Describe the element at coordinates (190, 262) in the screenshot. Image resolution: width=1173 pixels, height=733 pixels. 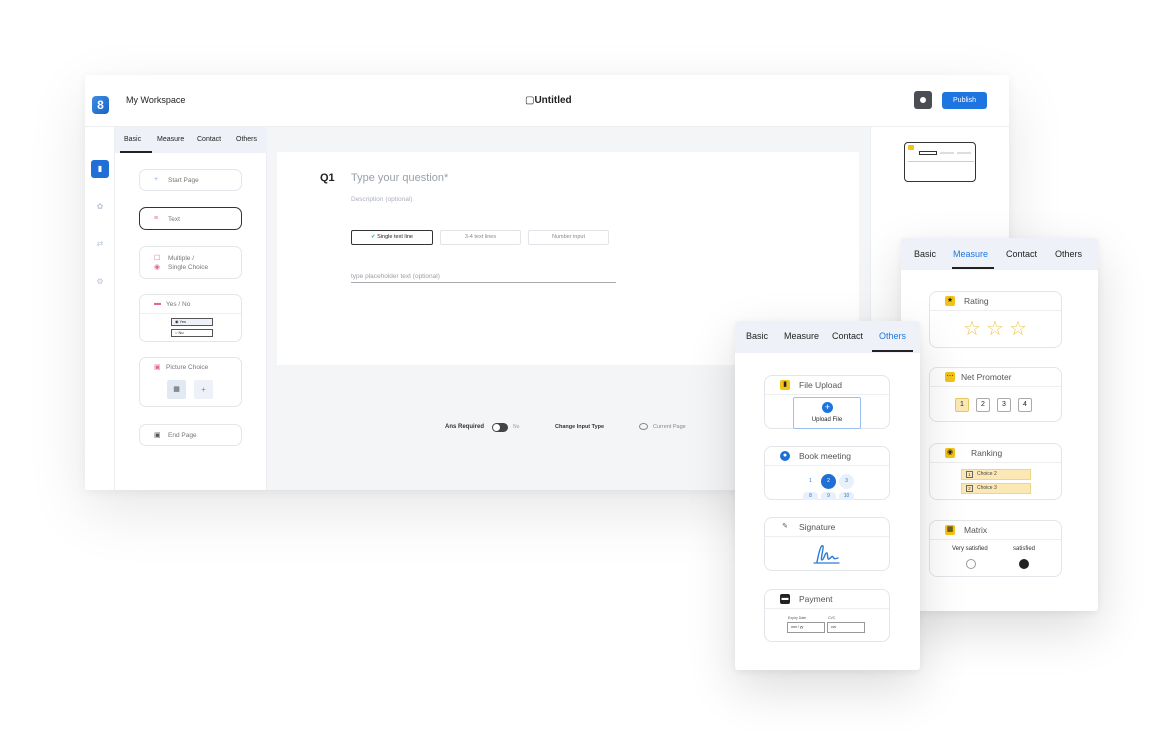
I see `element-multiple-choice: ☐ ◉ Multiple / Single Choice` at that location.